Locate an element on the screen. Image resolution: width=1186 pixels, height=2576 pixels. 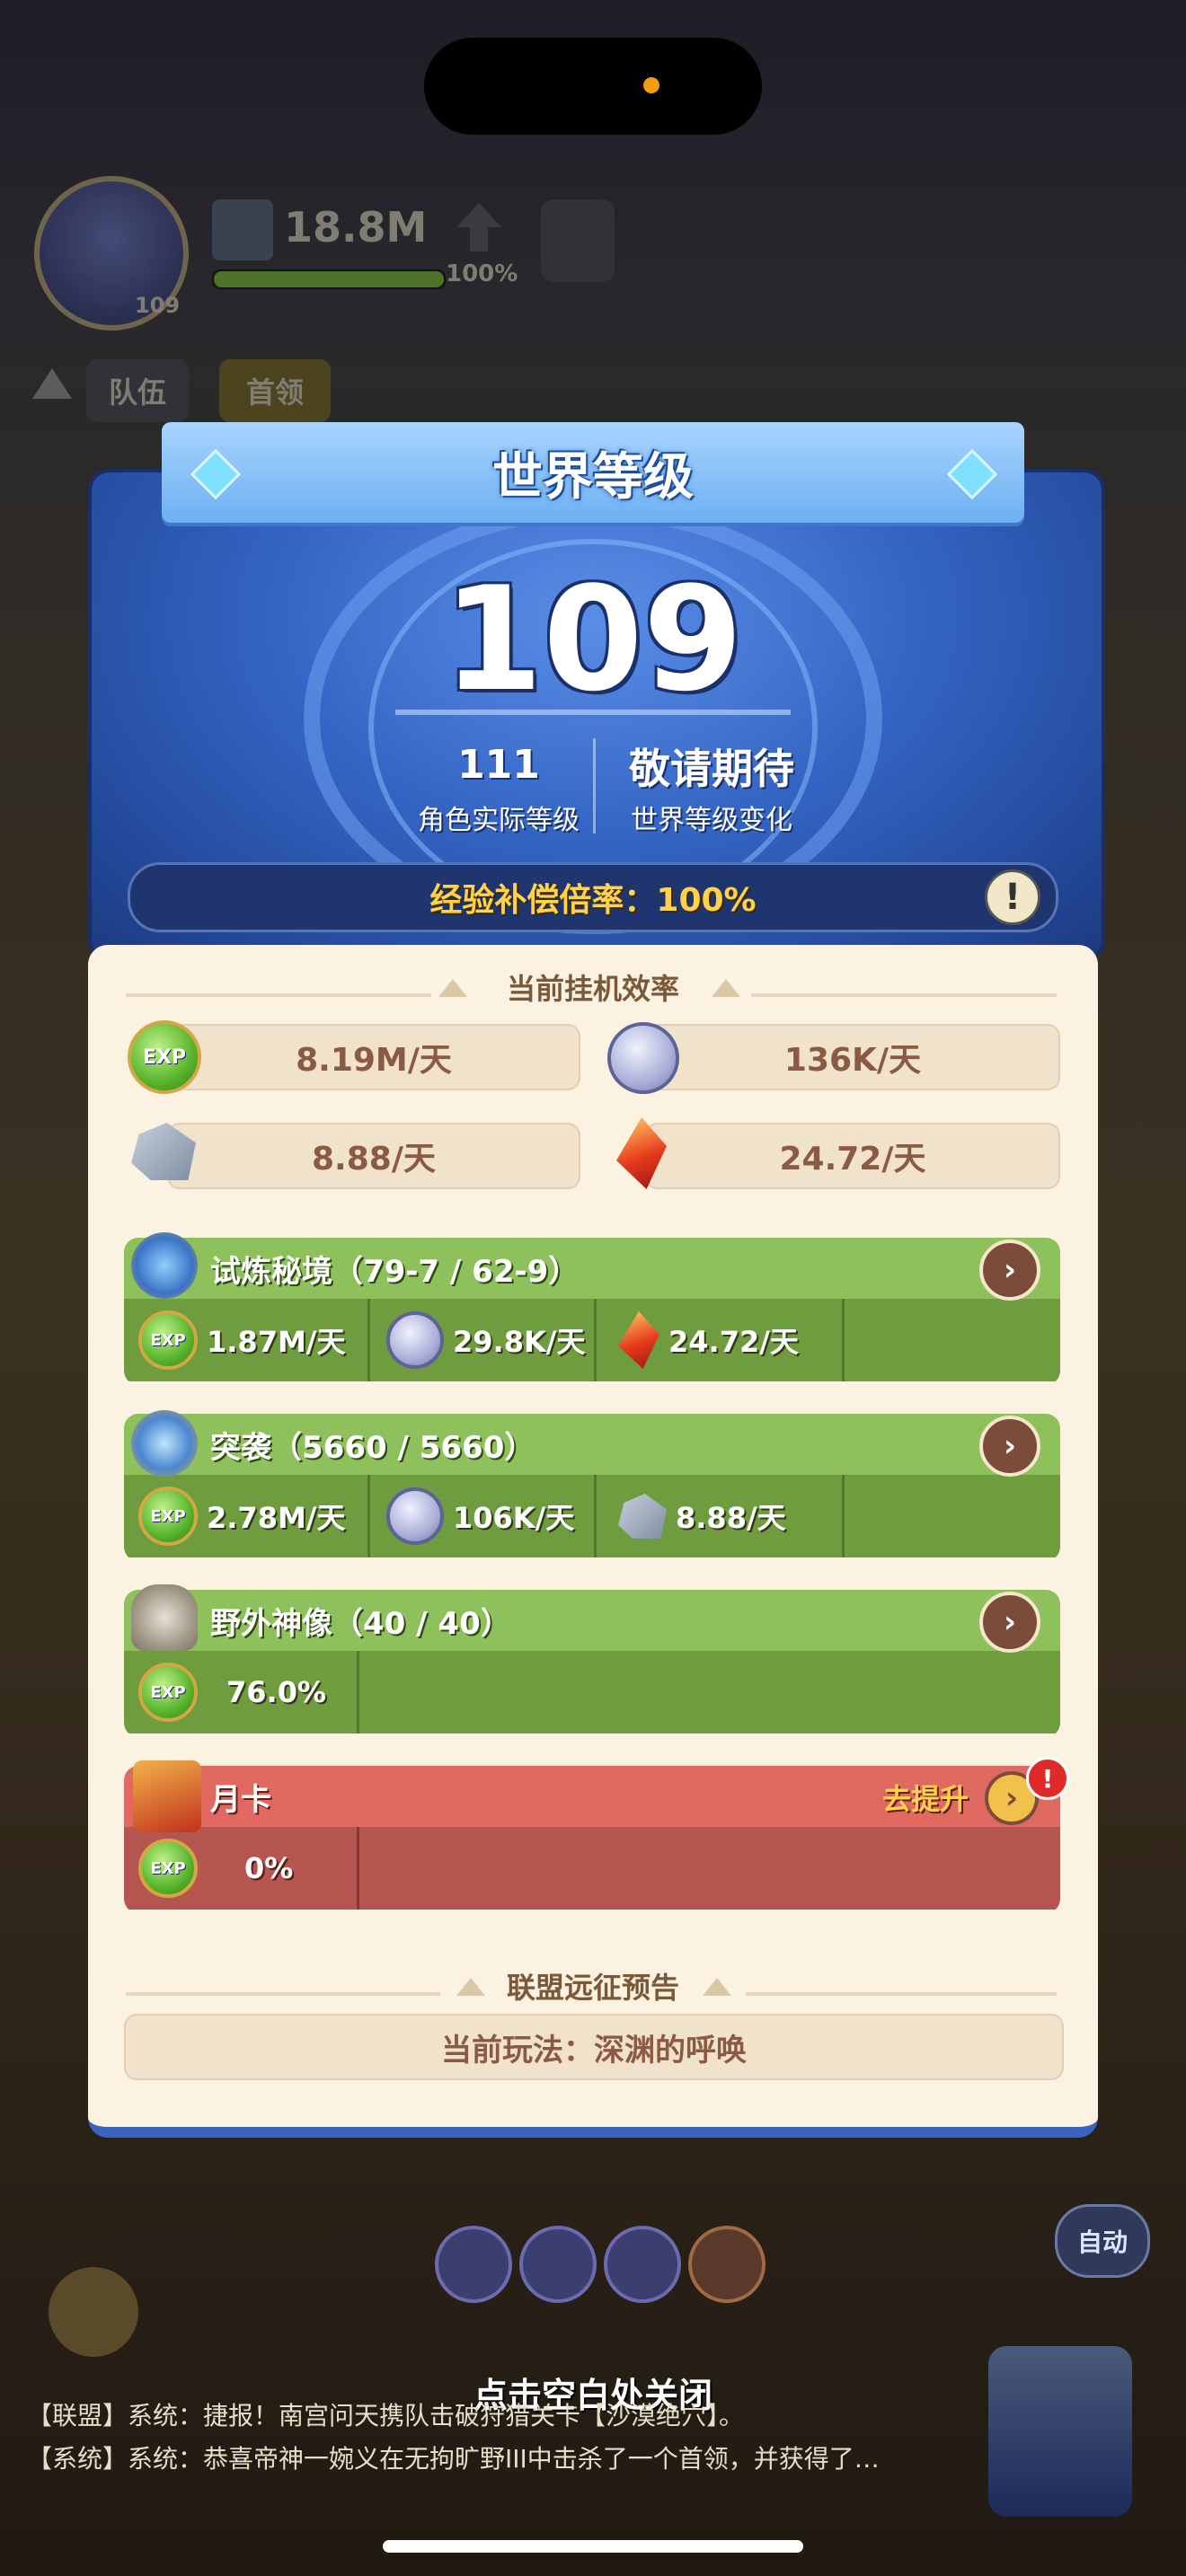
group-cell: EXP 1.87M/天 is located at coordinates (247, 1340).